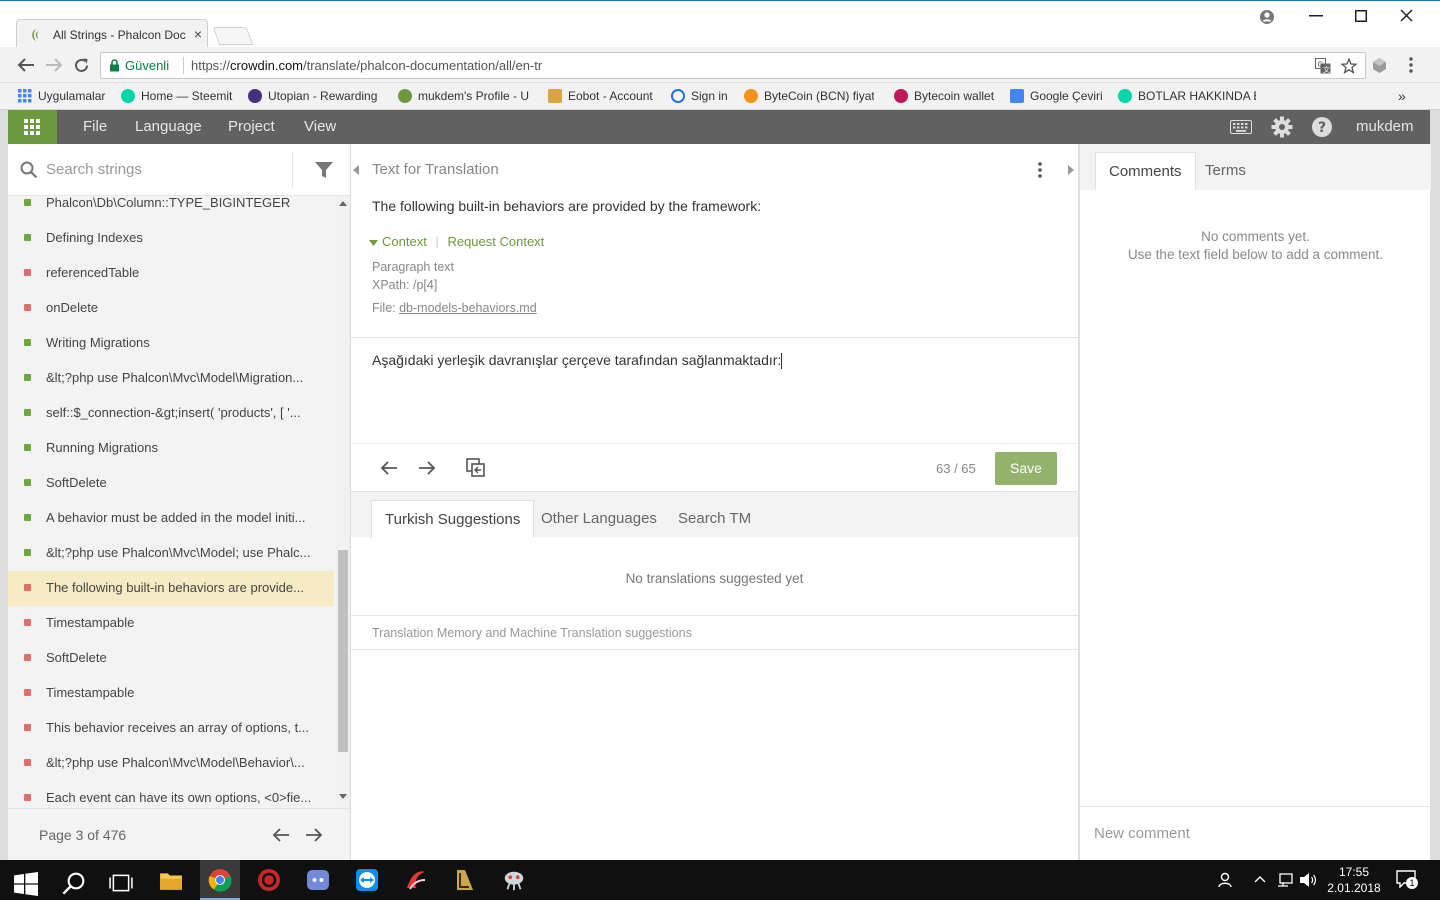 Image resolution: width=1440 pixels, height=900 pixels. I want to click on scrollbar-thumb, so click(343, 651).